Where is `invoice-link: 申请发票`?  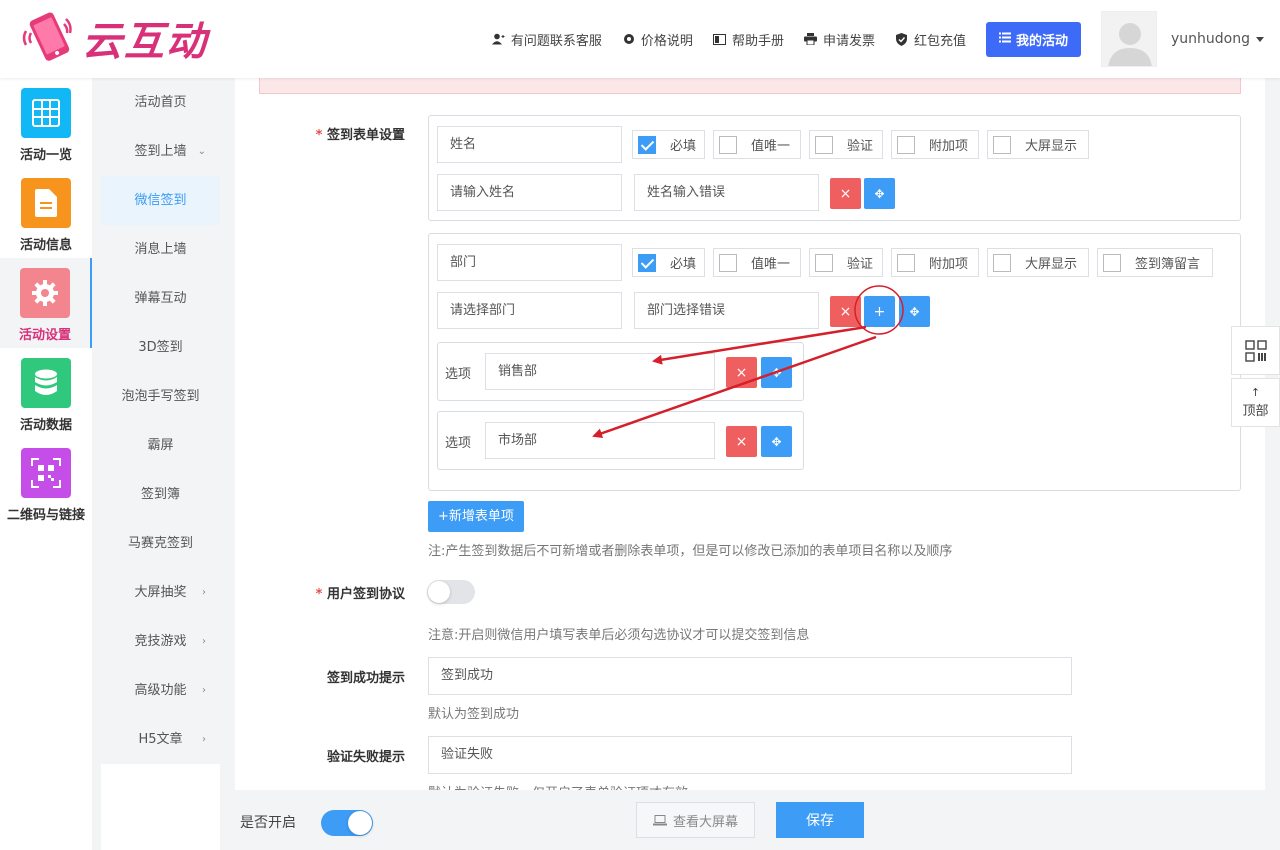 invoice-link: 申请发票 is located at coordinates (839, 39).